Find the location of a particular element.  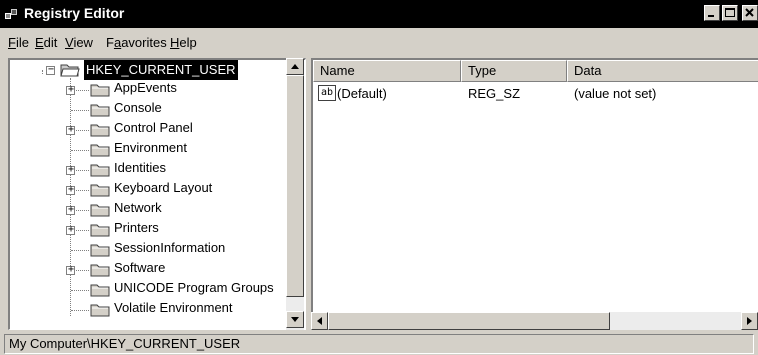

tree-scrollbar is located at coordinates (295, 194).